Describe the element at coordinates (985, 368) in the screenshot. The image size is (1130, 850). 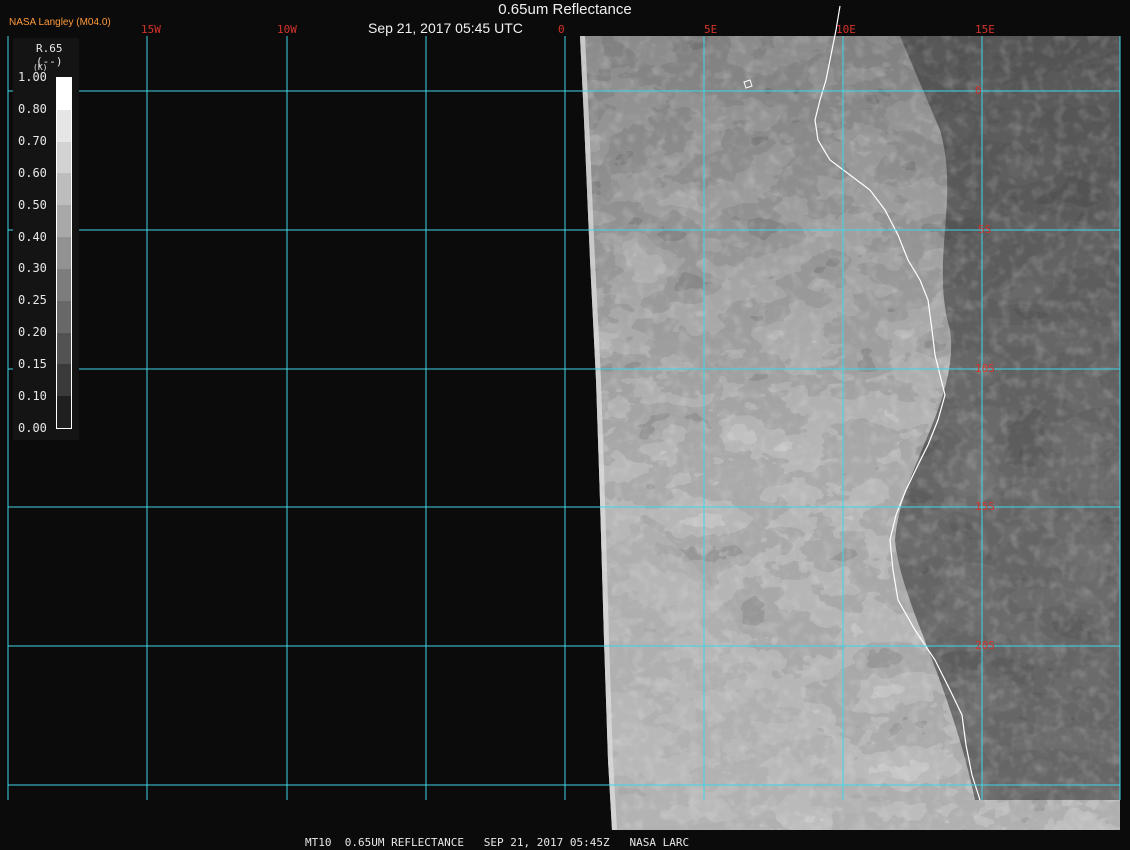
I see `latitude-label: 10S` at that location.